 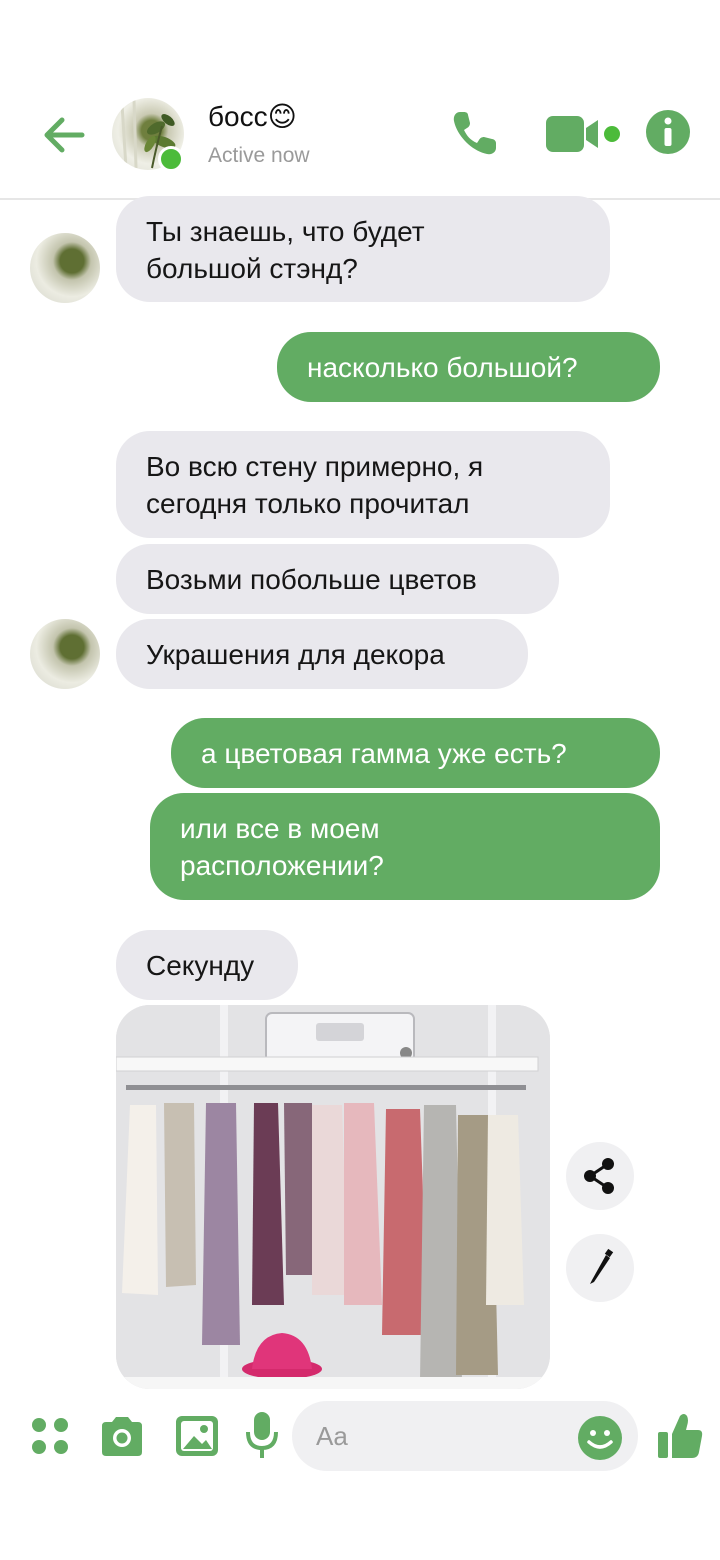 I want to click on image-icon, so click(x=197, y=1436).